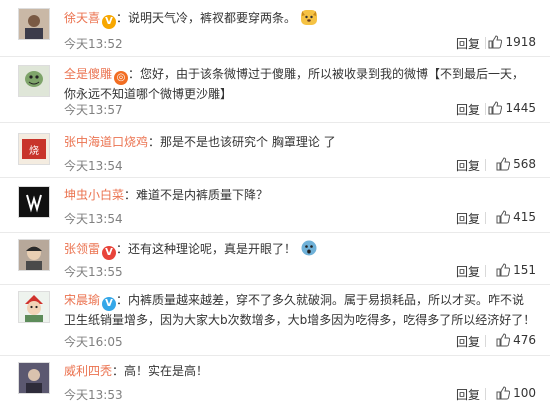  Describe the element at coordinates (94, 195) in the screenshot. I see `username: 坤虫小白菜` at that location.